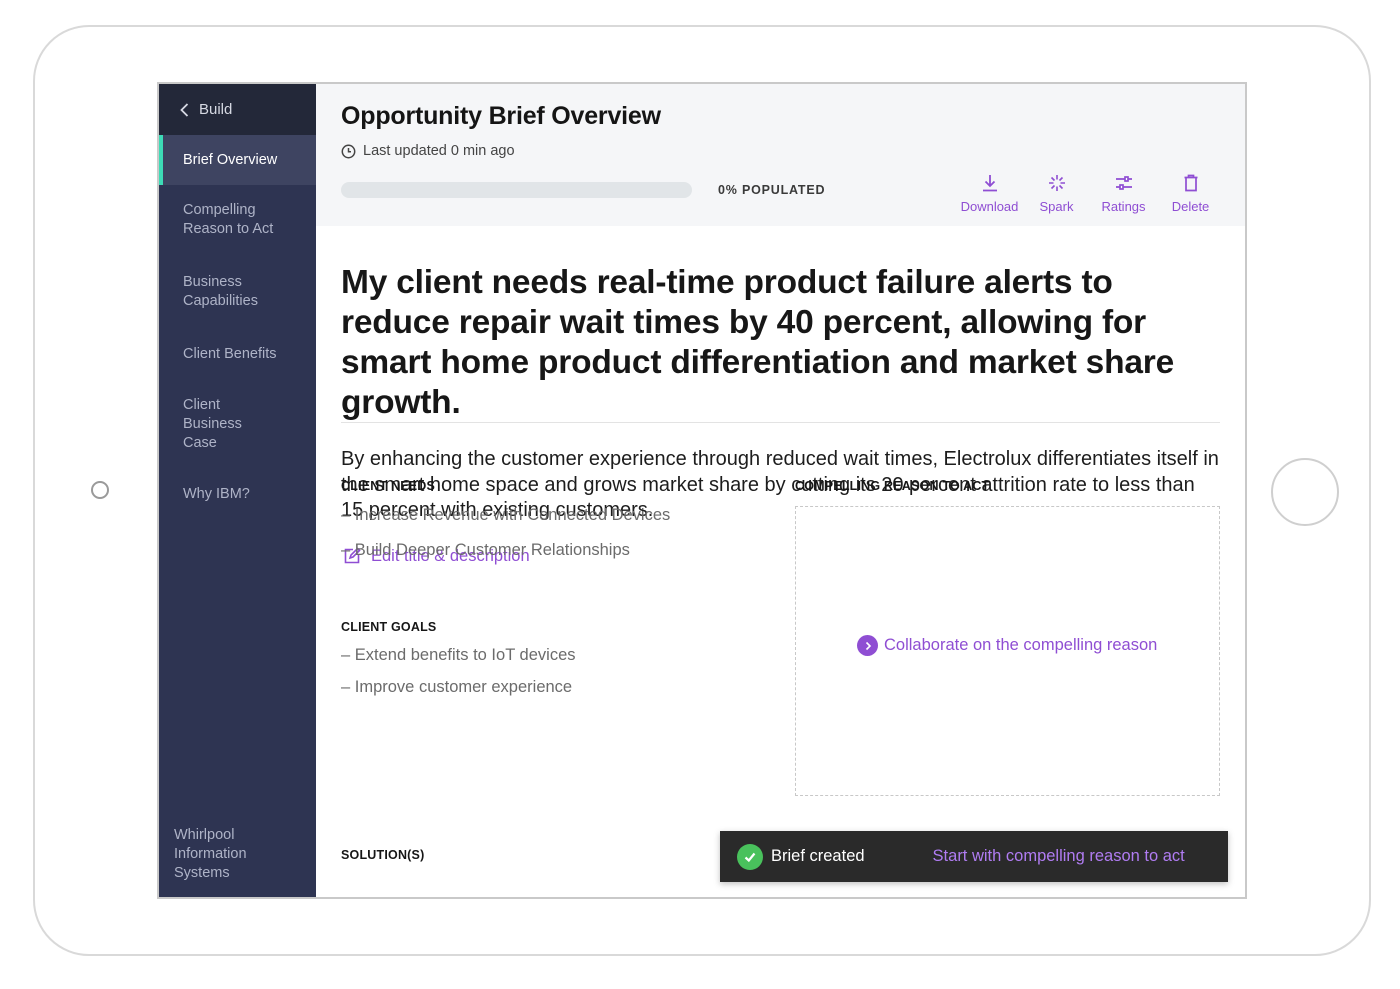 This screenshot has height=989, width=1400. I want to click on brief-toolbar: Download Spark Ratings Delete, so click(1090, 193).